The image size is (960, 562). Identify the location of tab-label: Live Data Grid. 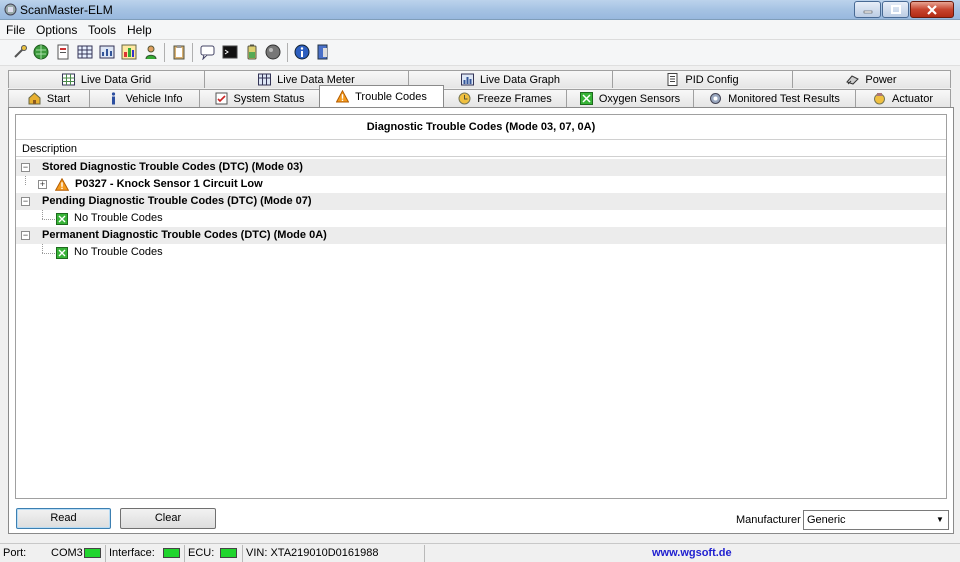
(116, 79).